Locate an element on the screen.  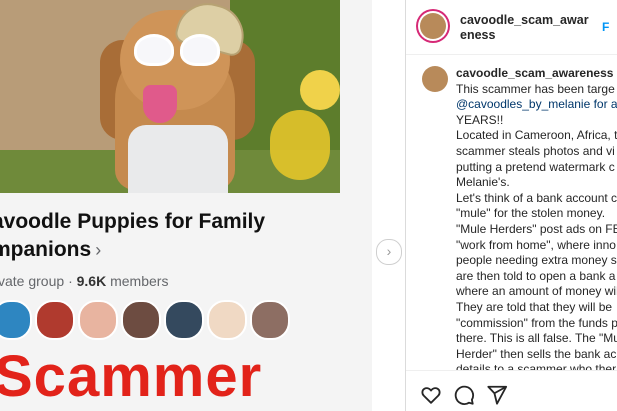
caption-line: people needing extra money s is located at coordinates (536, 260).